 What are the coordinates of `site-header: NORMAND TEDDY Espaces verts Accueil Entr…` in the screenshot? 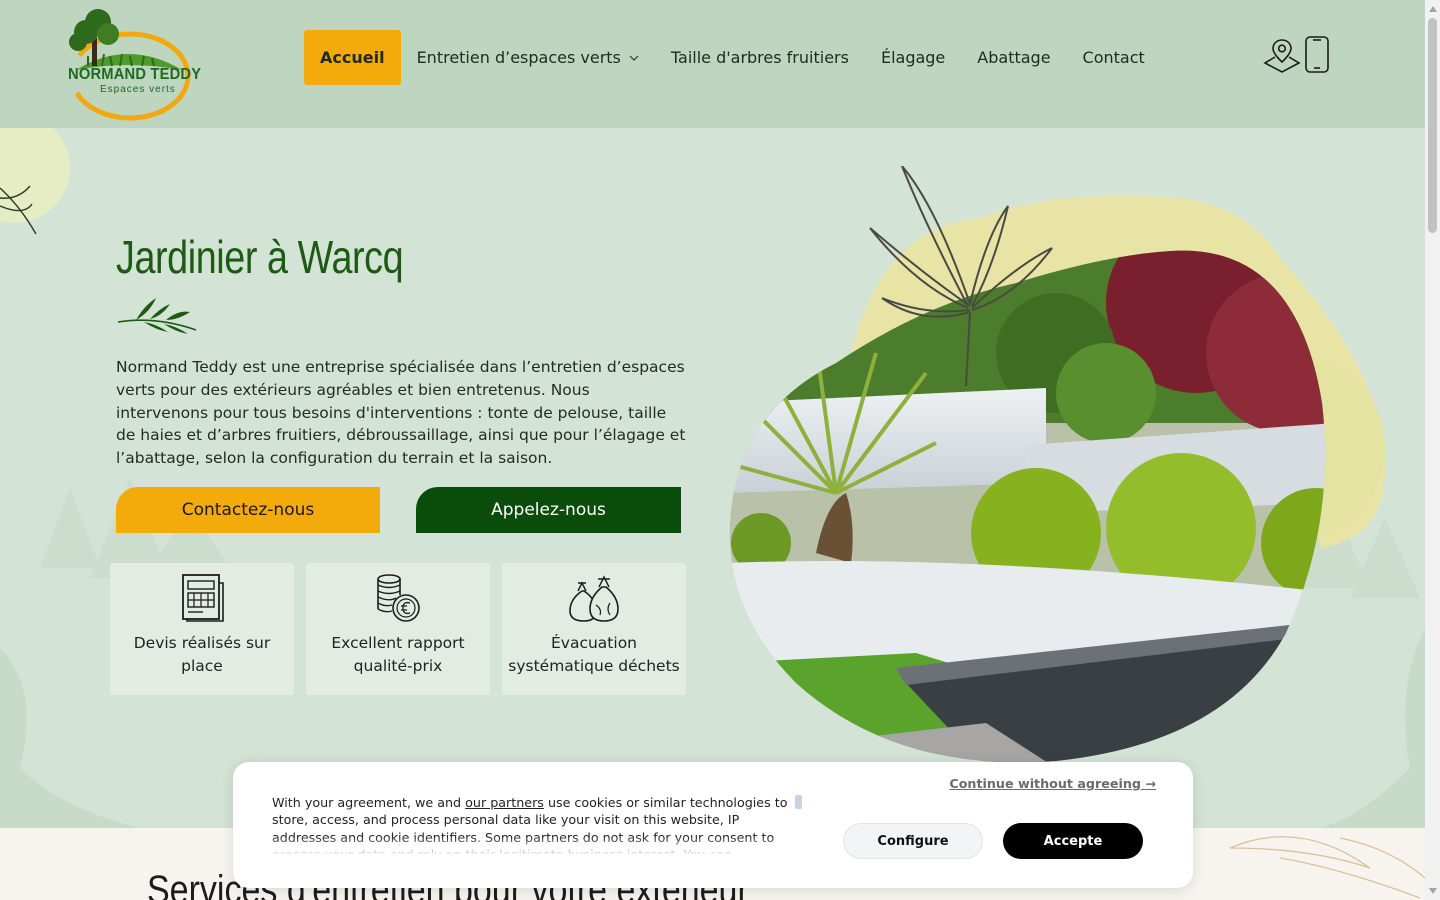 It's located at (712, 64).